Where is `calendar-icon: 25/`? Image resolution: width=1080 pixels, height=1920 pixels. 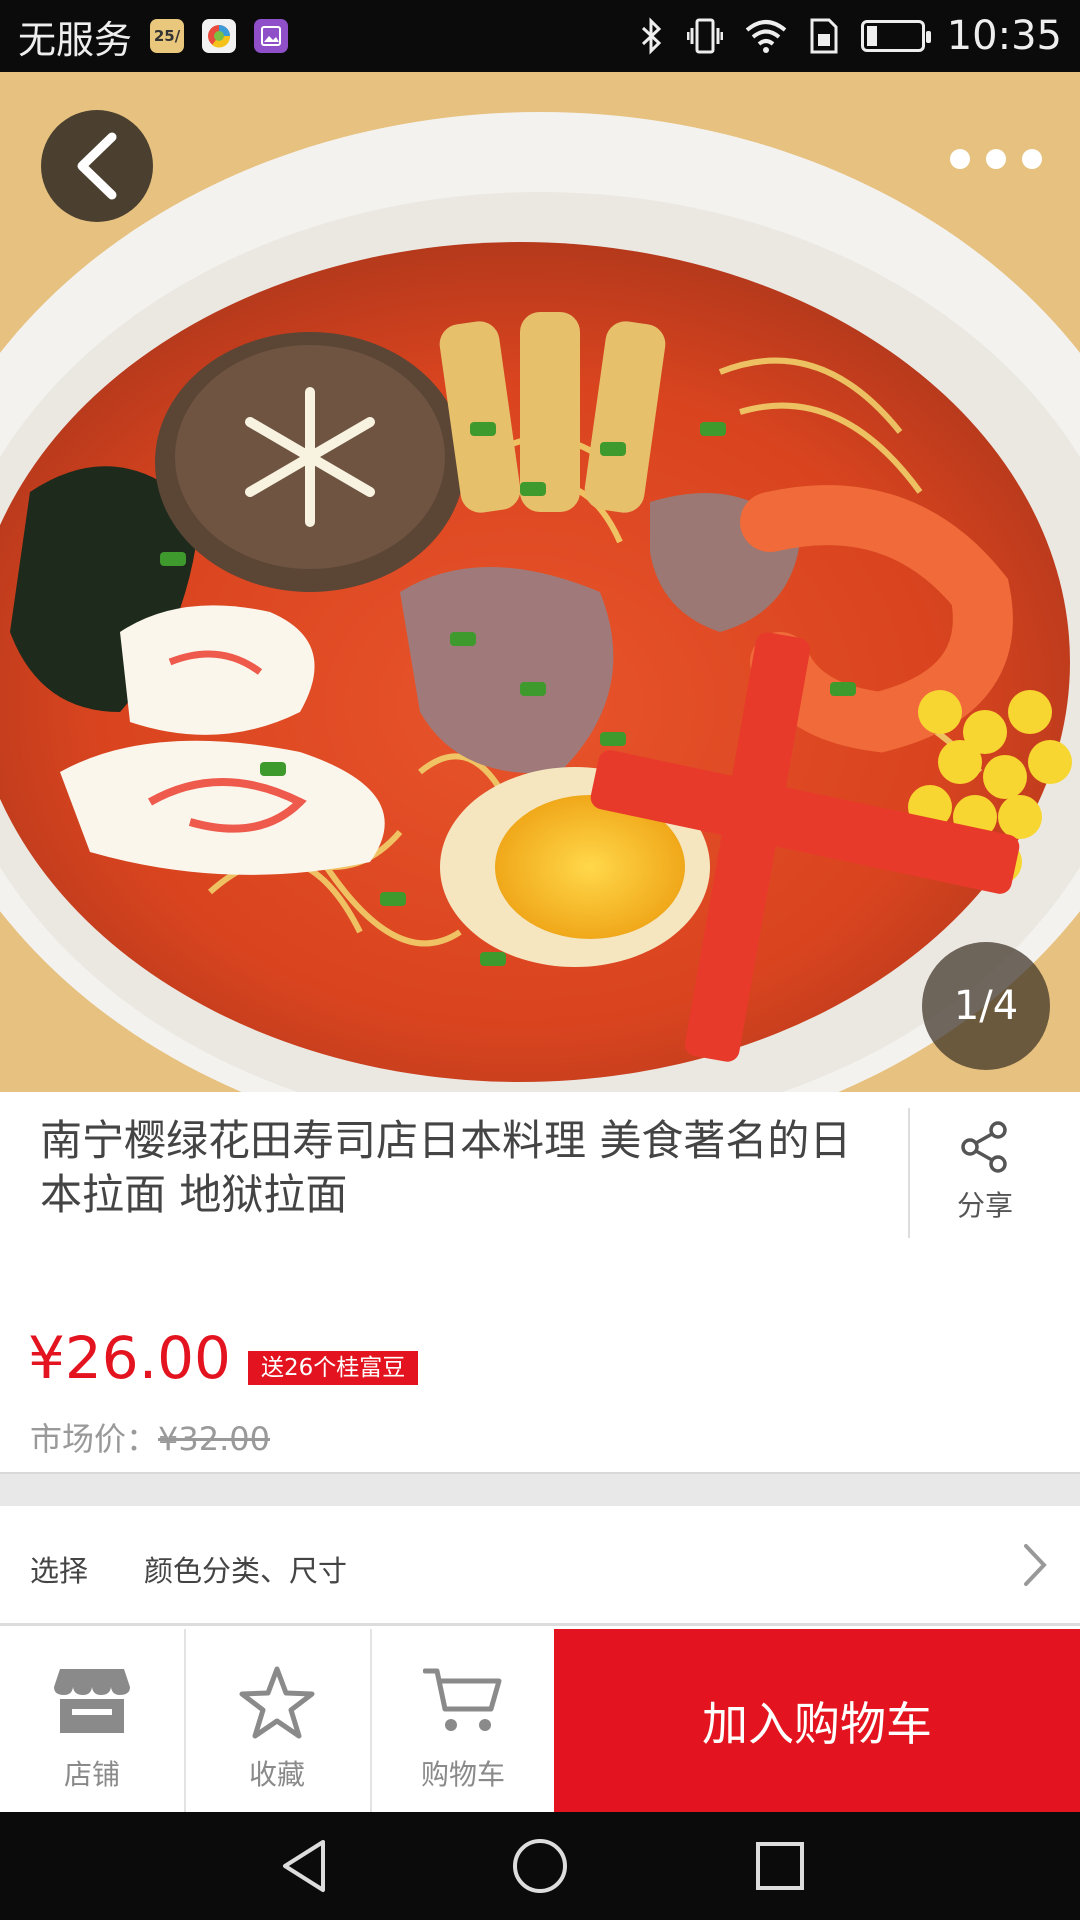 calendar-icon: 25/ is located at coordinates (167, 36).